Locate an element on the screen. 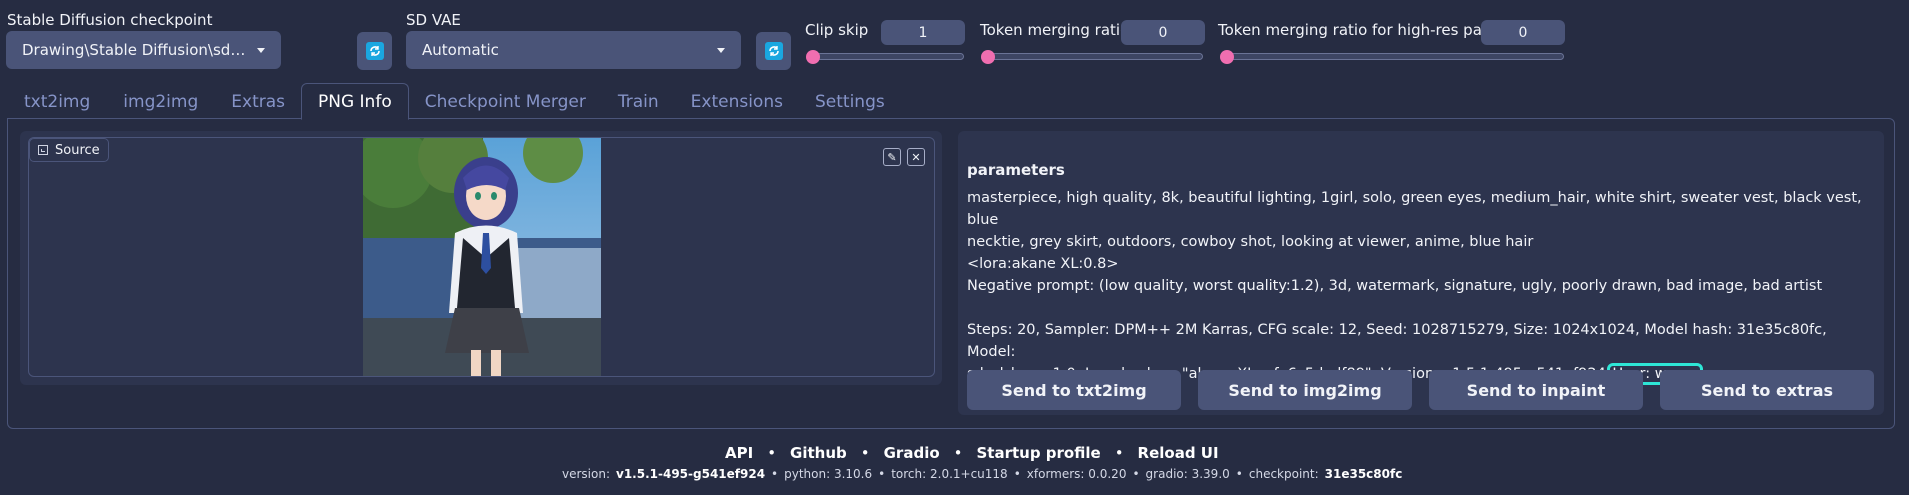  pencil-icon: ✎ is located at coordinates (892, 157).